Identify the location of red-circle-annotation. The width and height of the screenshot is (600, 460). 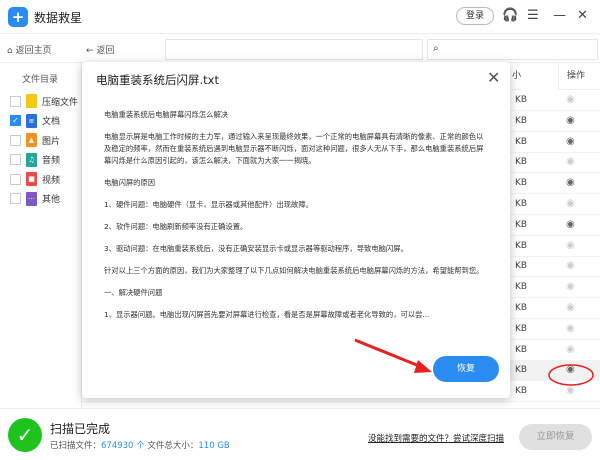
(571, 375).